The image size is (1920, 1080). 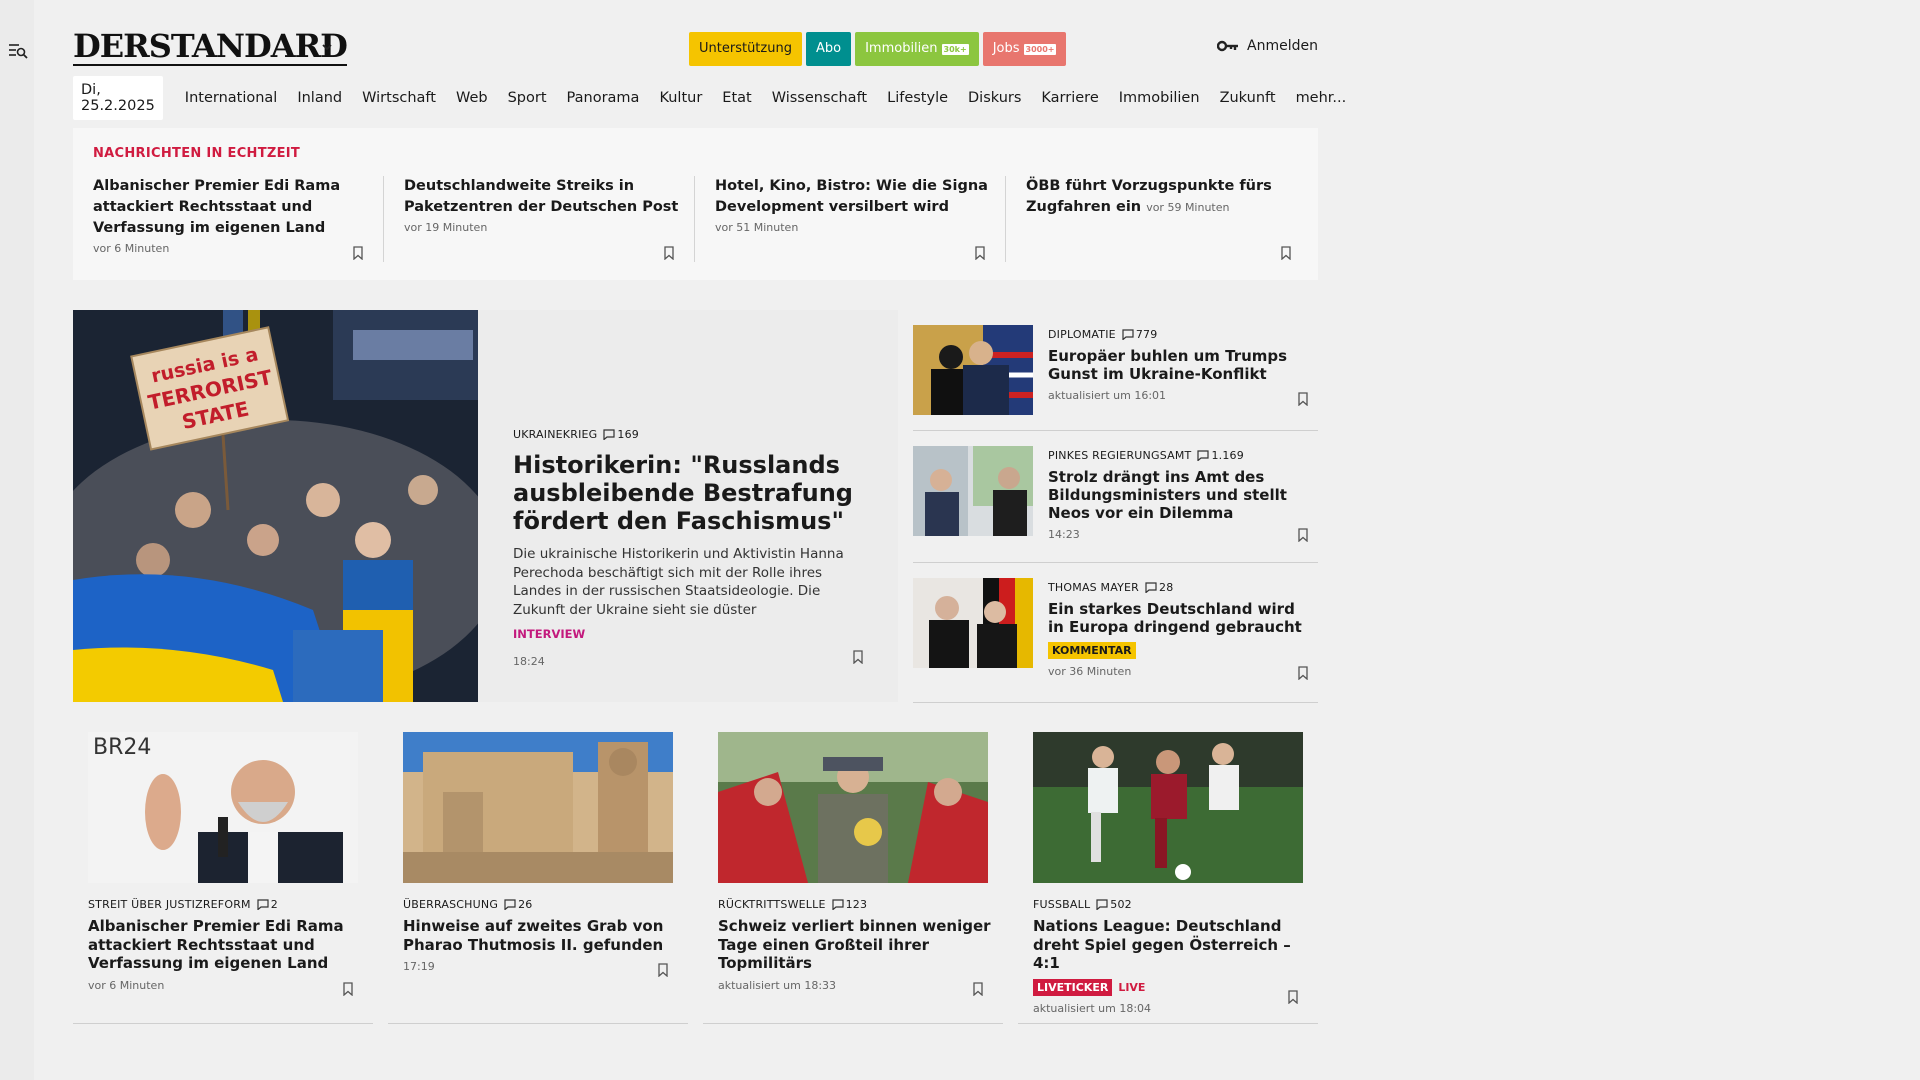 I want to click on pill-label: Abo, so click(x=828, y=48).